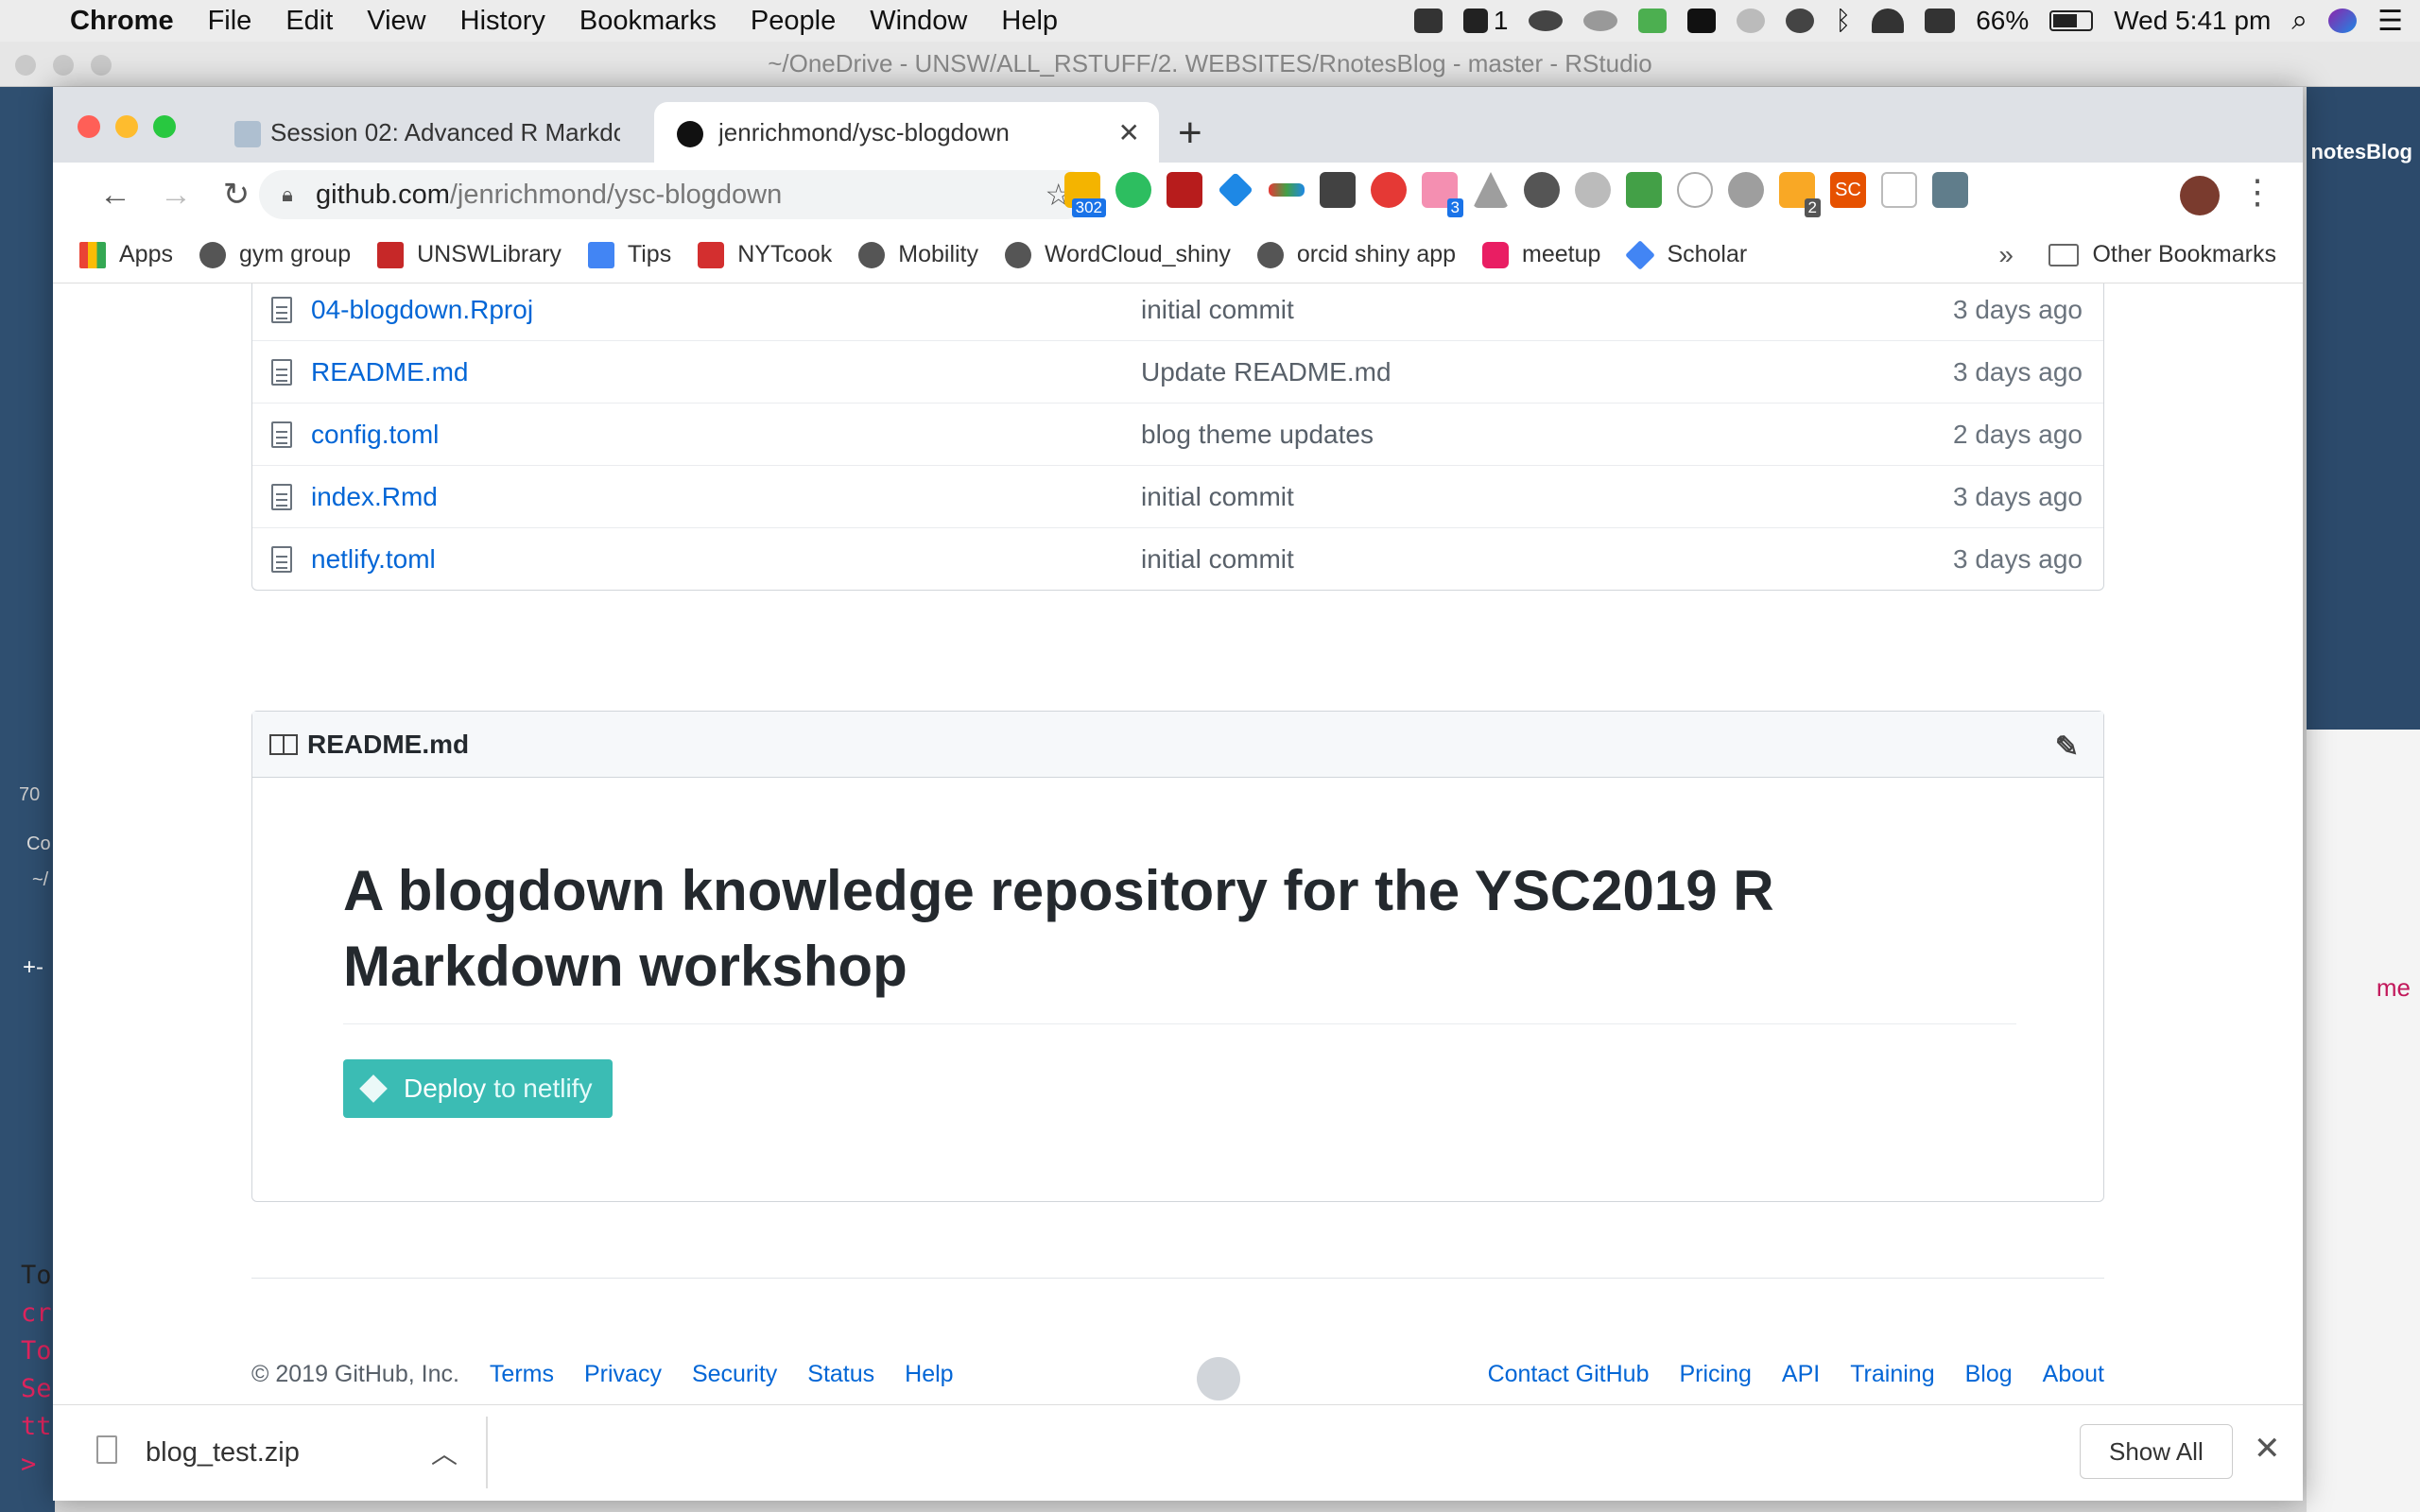 This screenshot has height=1512, width=2420. What do you see at coordinates (469, 254) in the screenshot?
I see `bookmark-unswlibrary: UNSWLibrary` at bounding box center [469, 254].